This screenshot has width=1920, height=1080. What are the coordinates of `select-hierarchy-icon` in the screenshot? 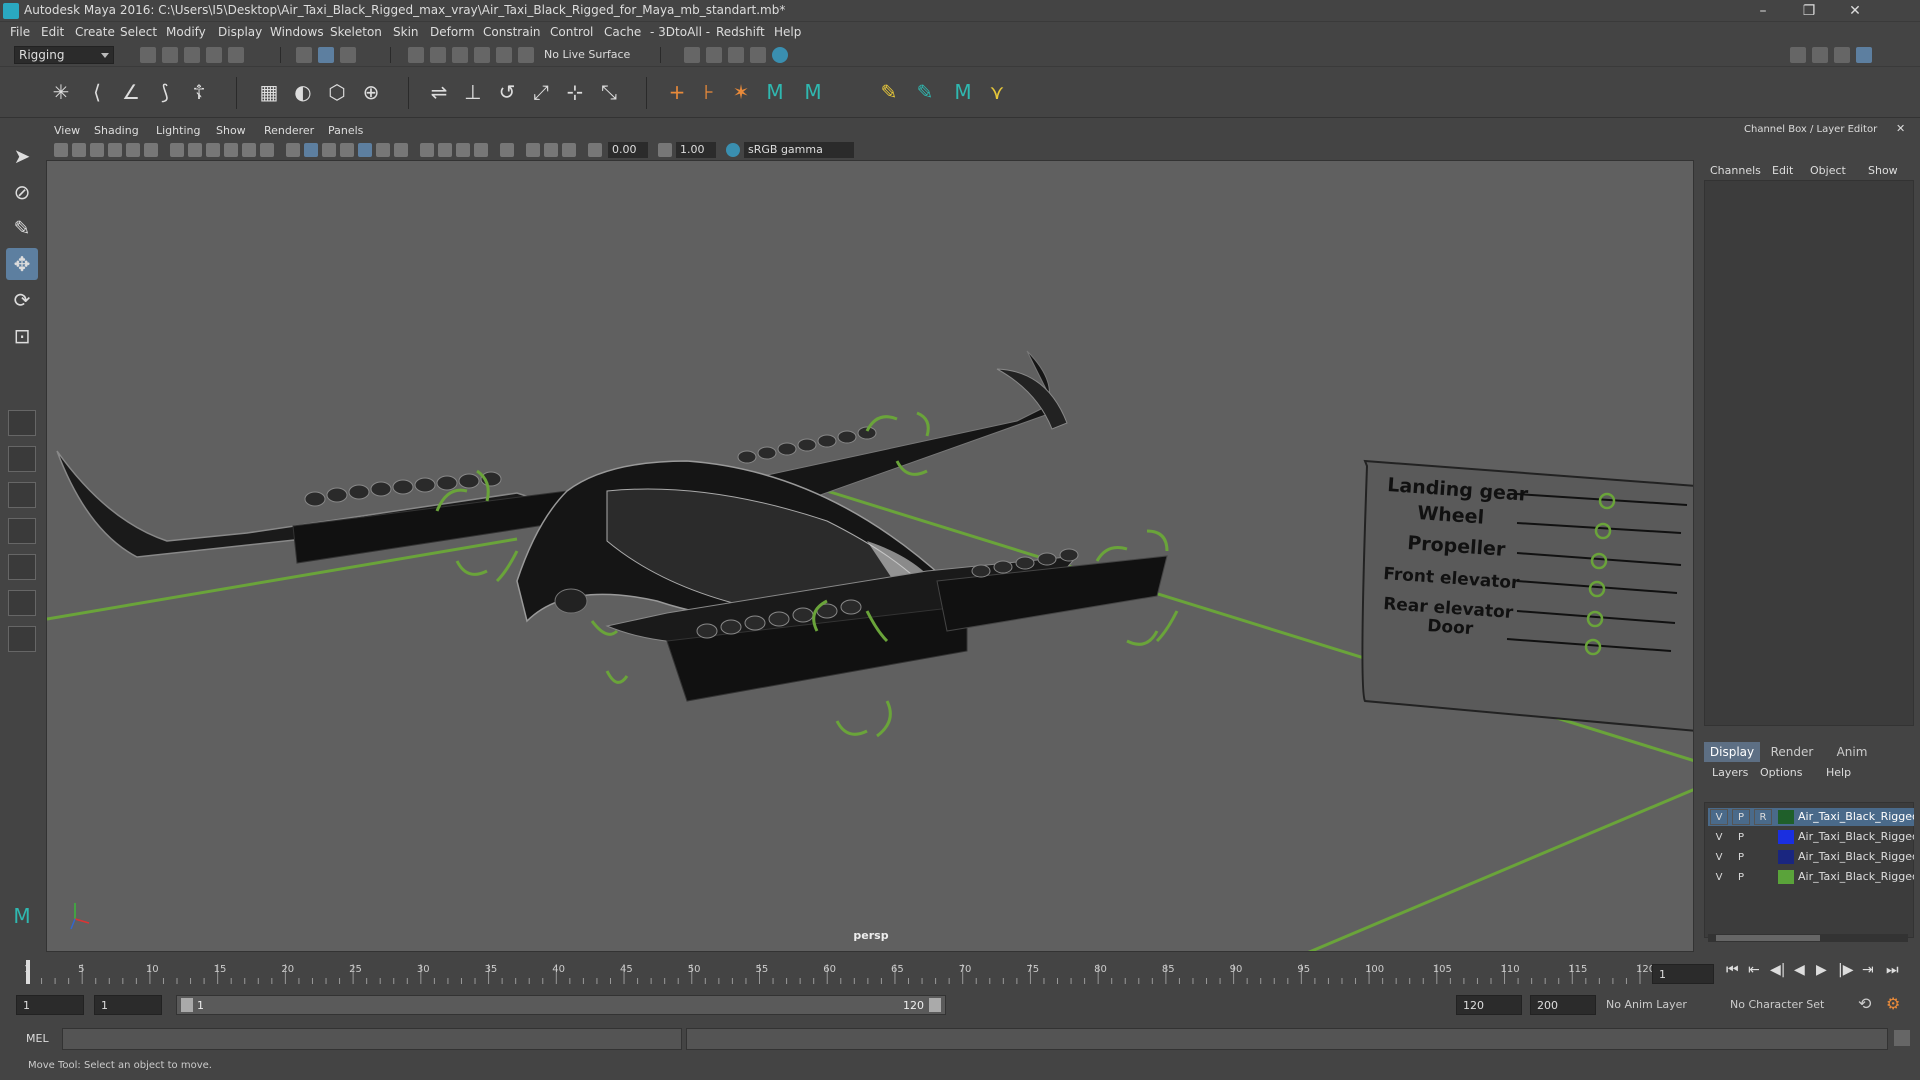 It's located at (304, 55).